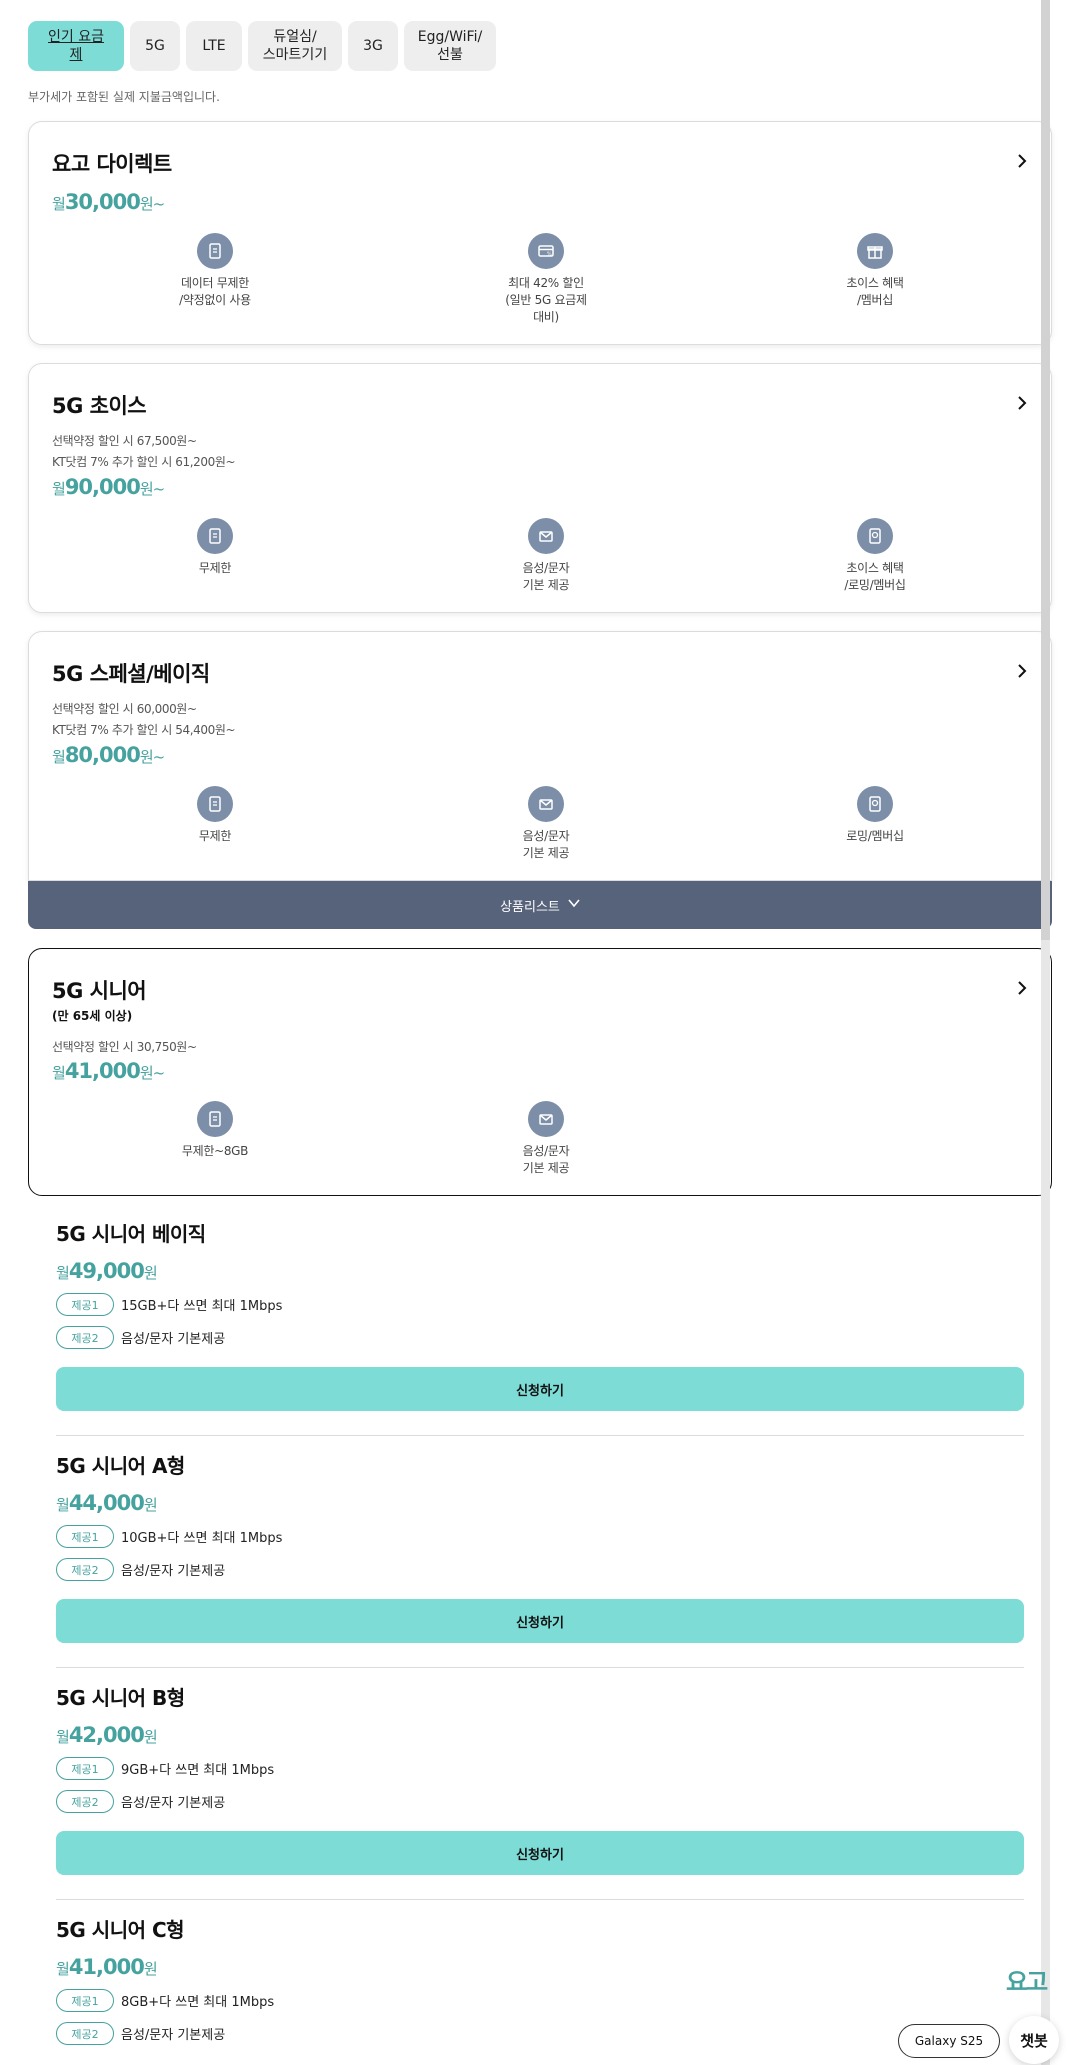 This screenshot has height=2065, width=1080. Describe the element at coordinates (144, 730) in the screenshot. I see `discount-line: KT닷컴 7% 추가 할인 시 54,400원~` at that location.